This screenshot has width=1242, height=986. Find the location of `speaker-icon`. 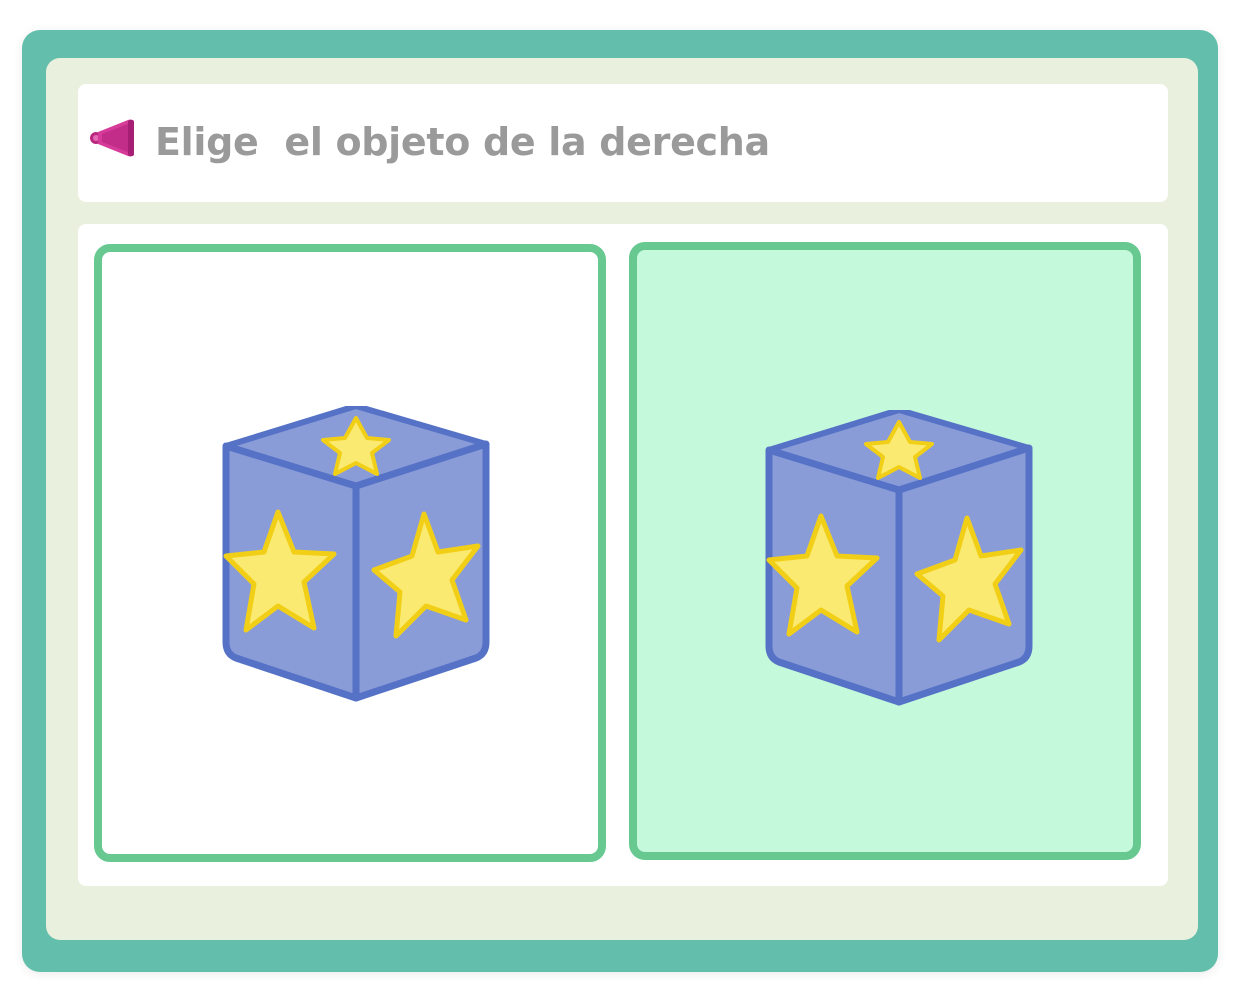

speaker-icon is located at coordinates (114, 140).